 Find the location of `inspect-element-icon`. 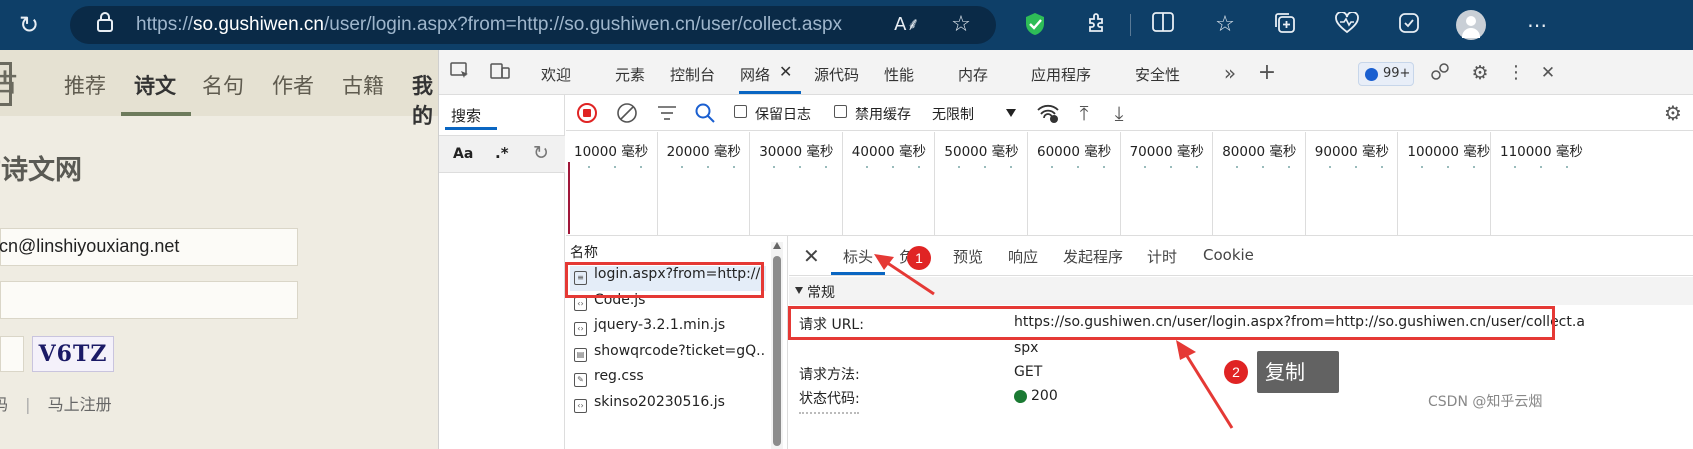

inspect-element-icon is located at coordinates (460, 73).